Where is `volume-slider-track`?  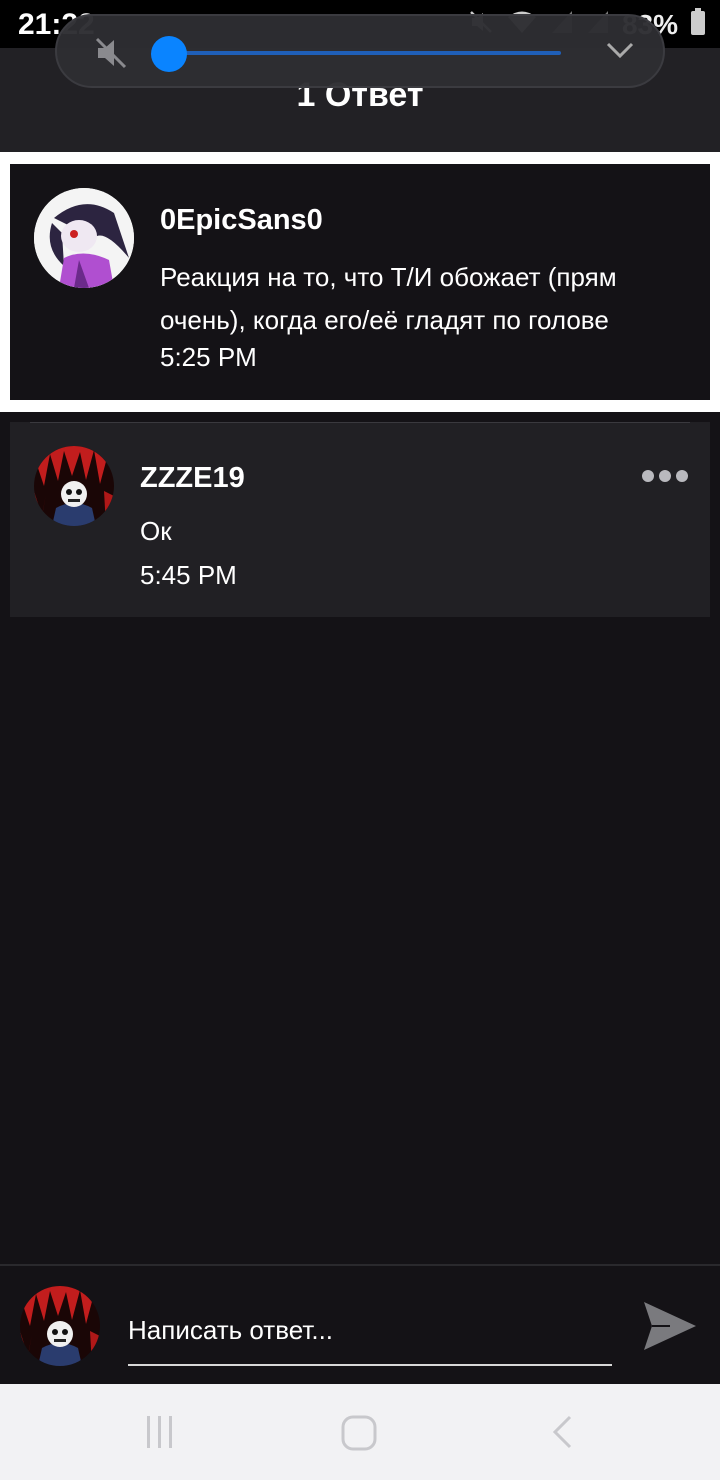 volume-slider-track is located at coordinates (365, 53).